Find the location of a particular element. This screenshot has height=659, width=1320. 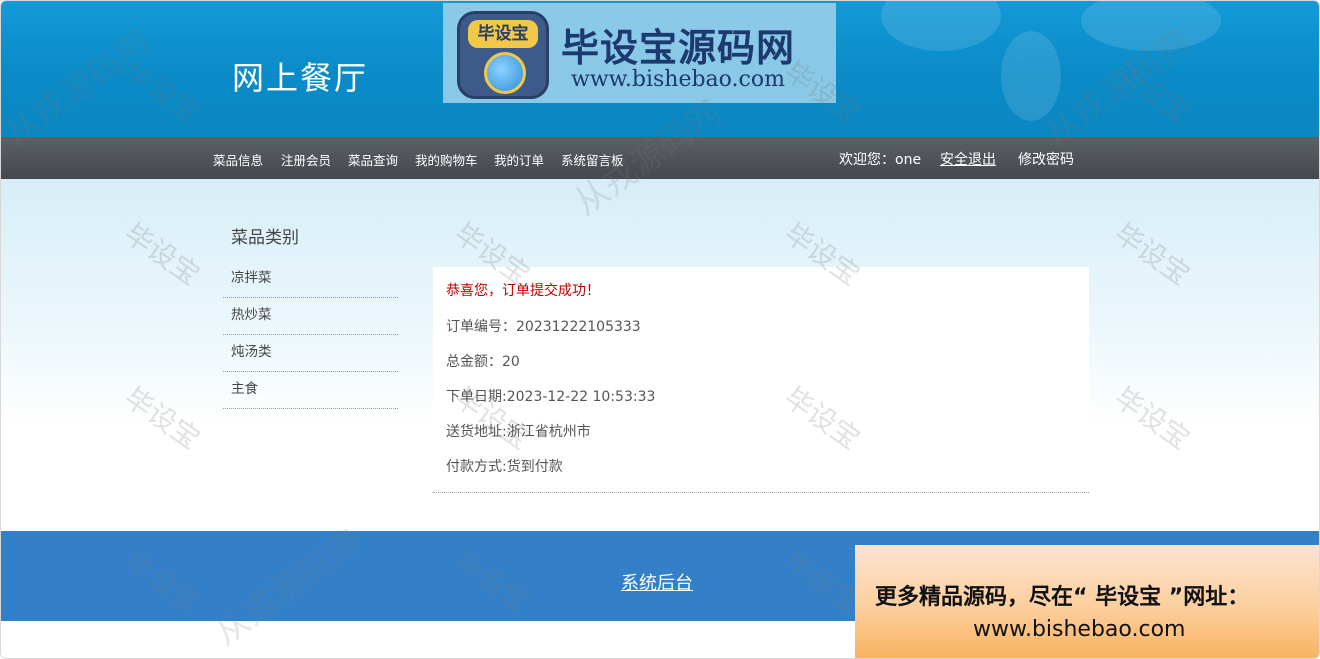

nav-item-search: 菜品查询 is located at coordinates (373, 159).